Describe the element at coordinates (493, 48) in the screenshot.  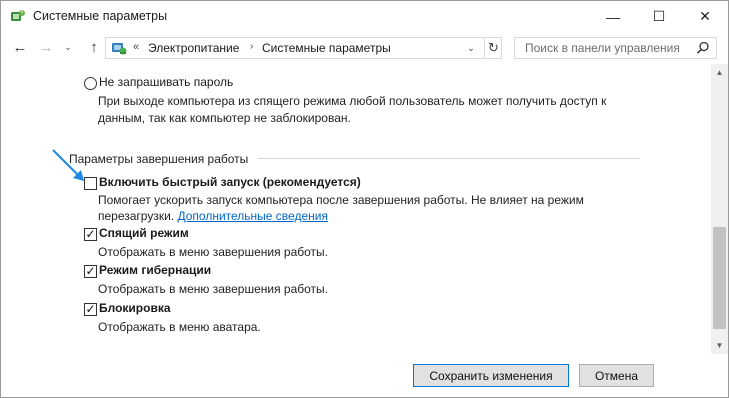
I see `refresh-icon: ↻` at that location.